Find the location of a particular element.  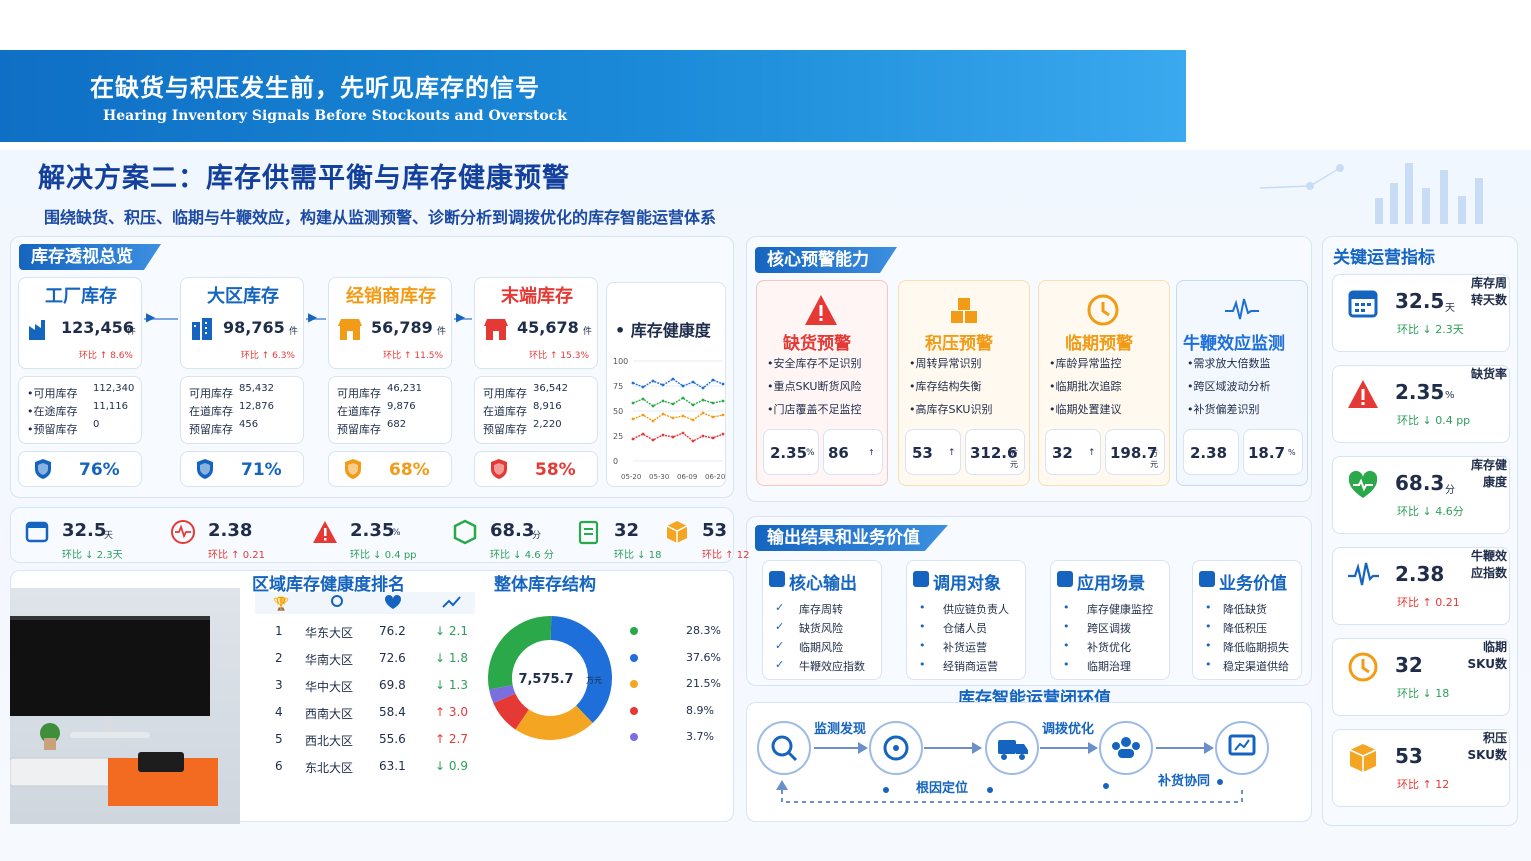

alert-card: 临期预警 •库龄异常监控 •临期批次追踪 •临期处置建议 32 ↑ 198.7 万元 is located at coordinates (1104, 383).